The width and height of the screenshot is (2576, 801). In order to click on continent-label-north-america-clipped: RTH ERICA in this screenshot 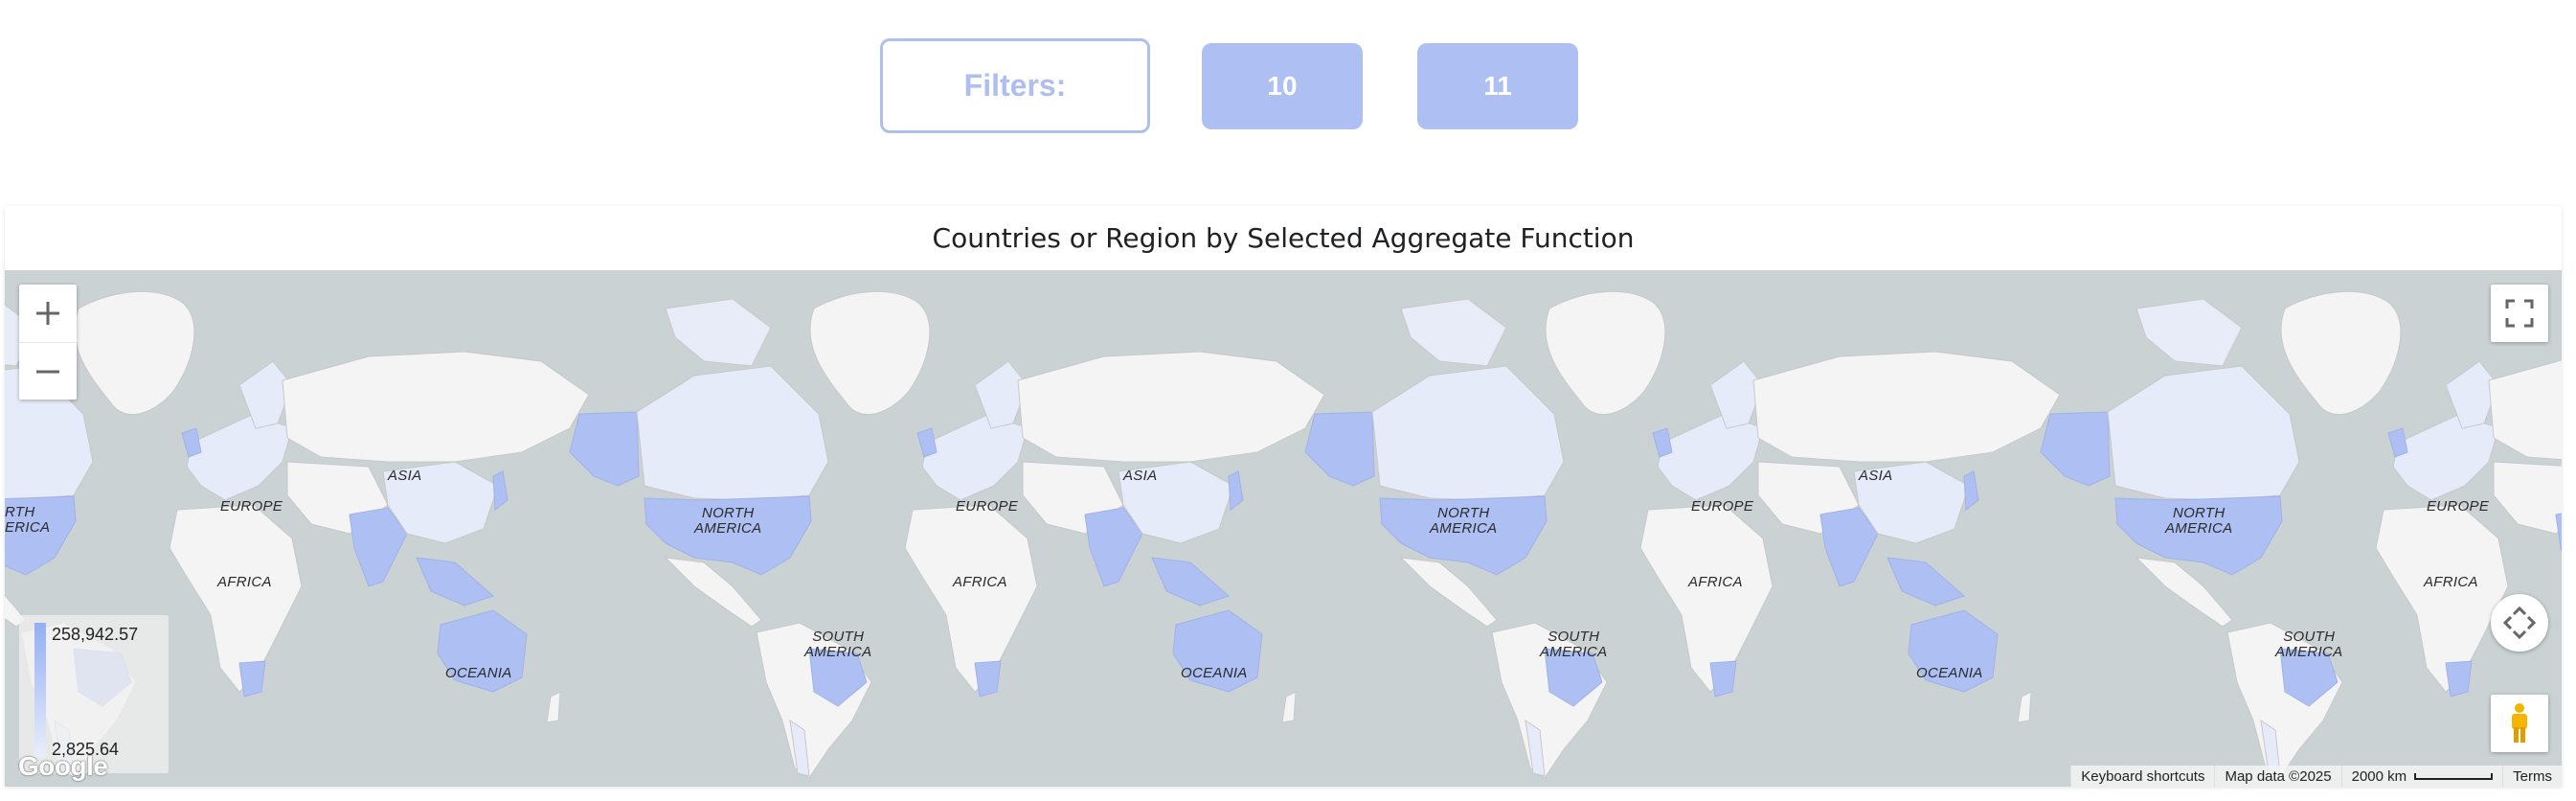, I will do `click(28, 520)`.